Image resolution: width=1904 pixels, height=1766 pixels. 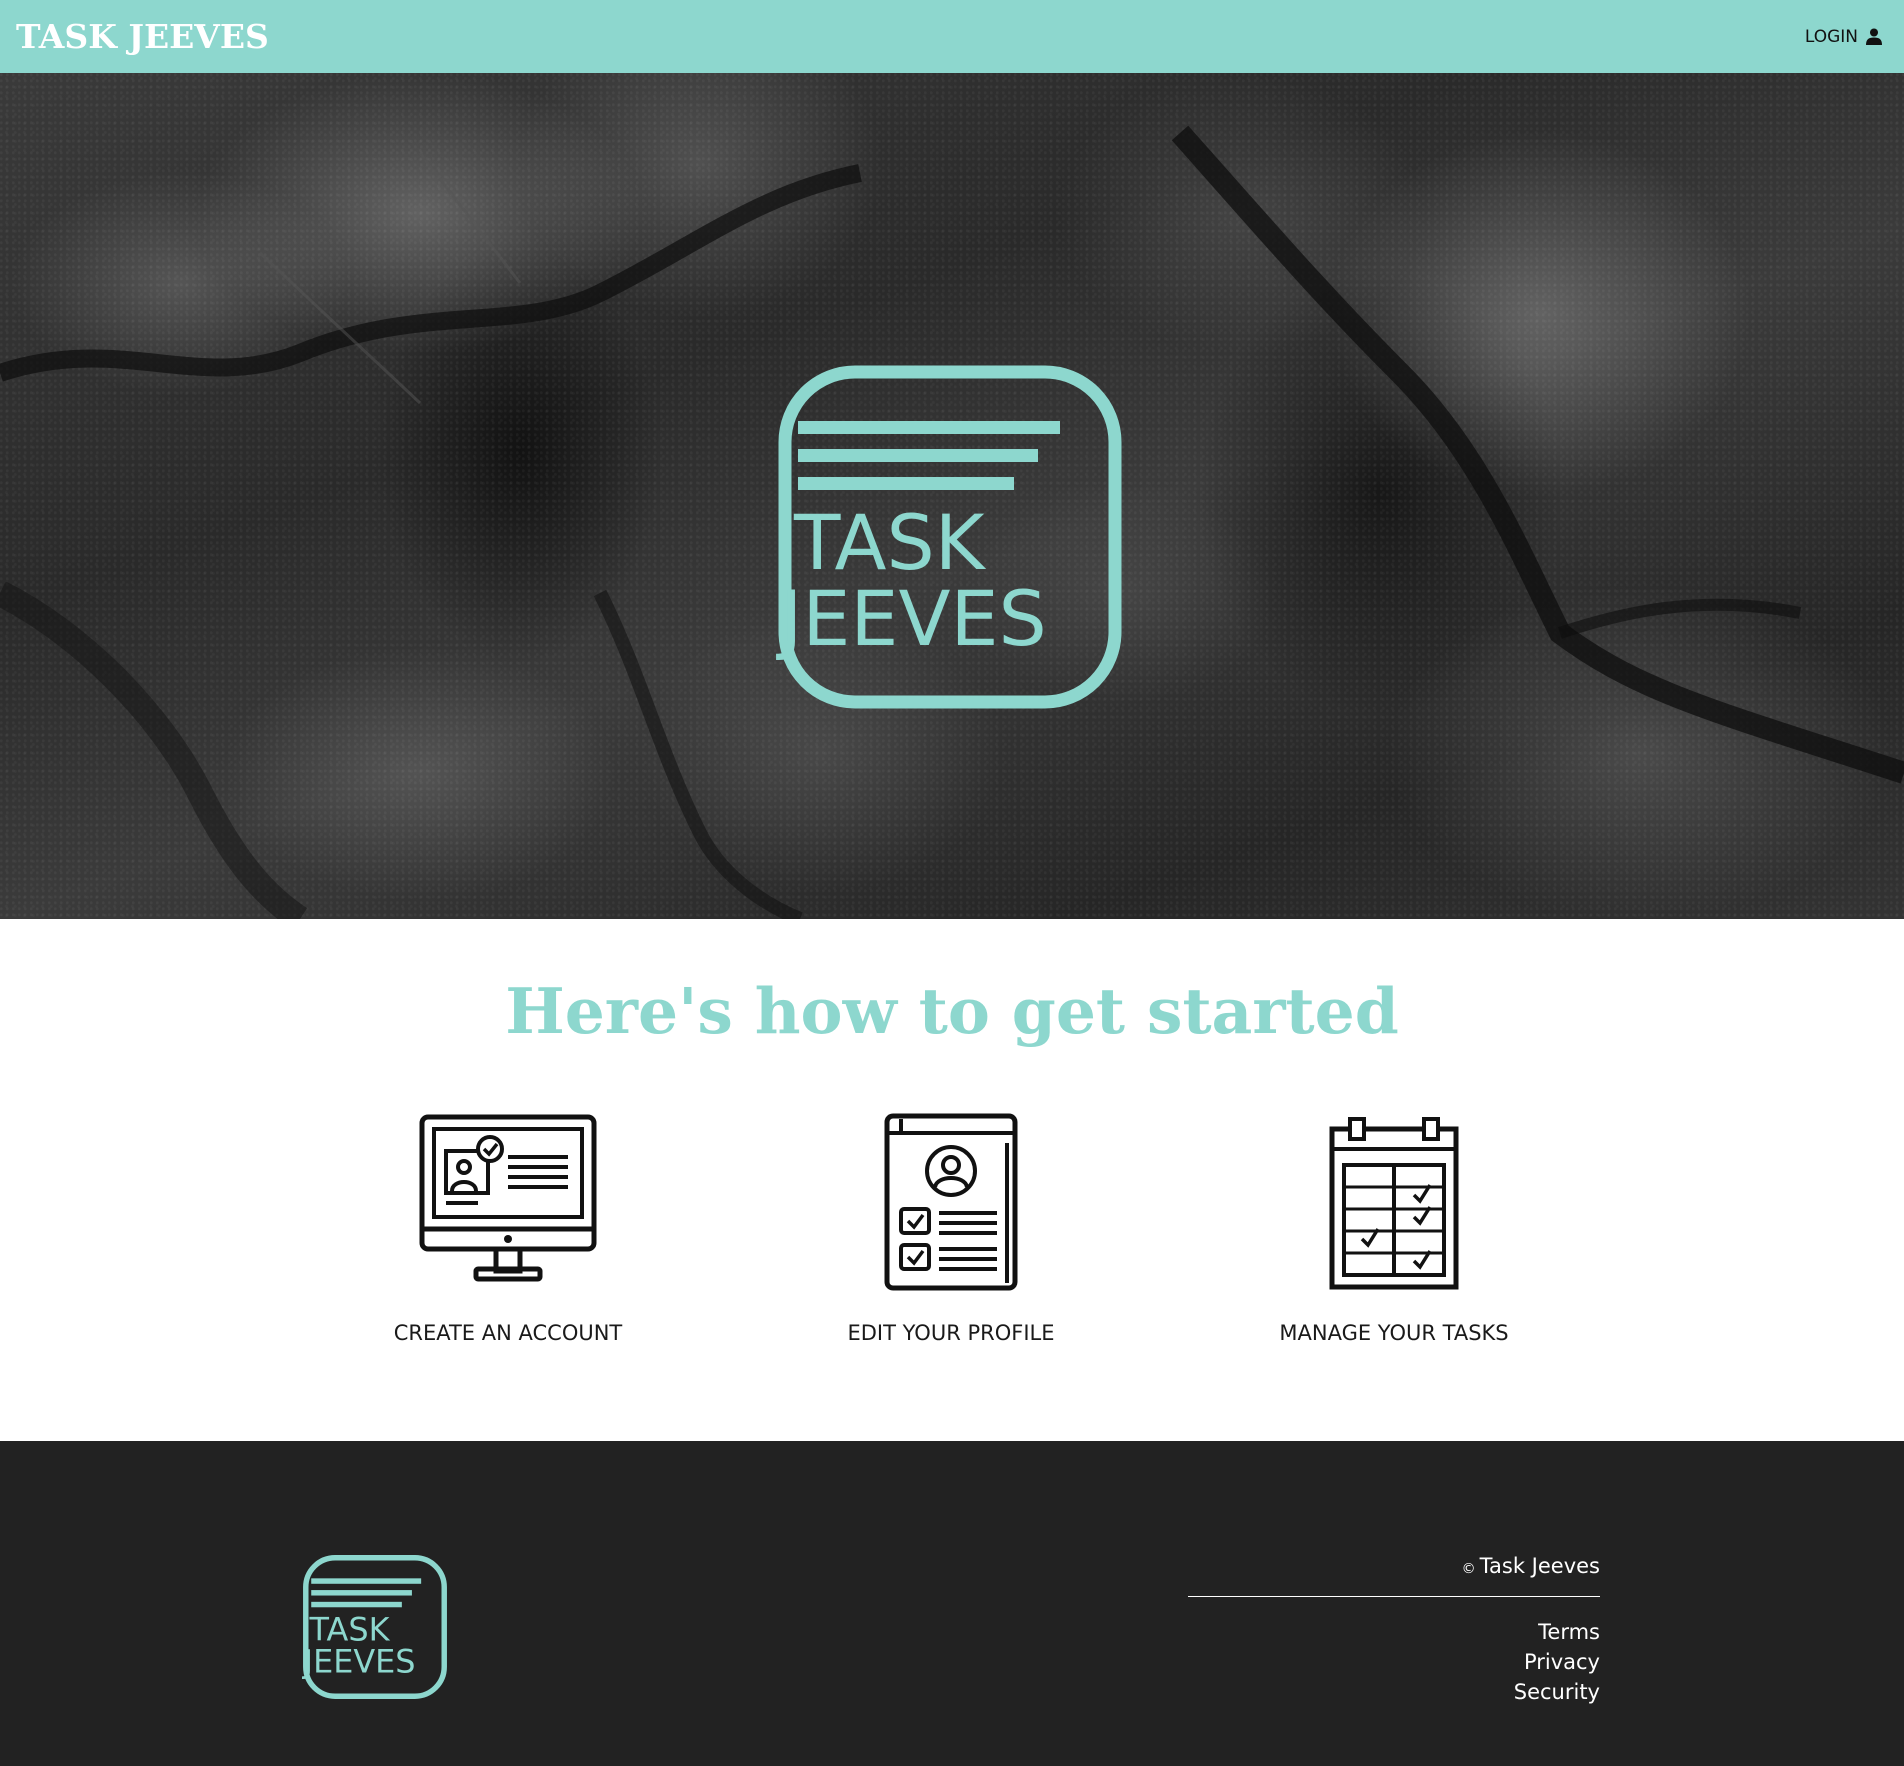 What do you see at coordinates (359, 1661) in the screenshot?
I see `footer-logo-line2: JEEVES` at bounding box center [359, 1661].